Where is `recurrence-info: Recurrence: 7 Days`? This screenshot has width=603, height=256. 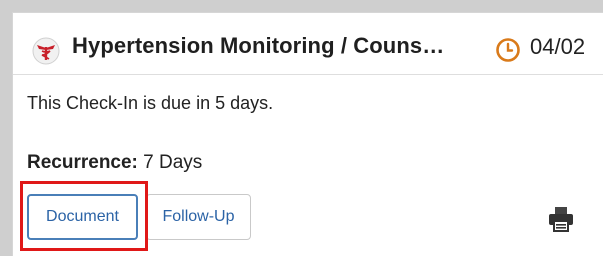 recurrence-info: Recurrence: 7 Days is located at coordinates (114, 163).